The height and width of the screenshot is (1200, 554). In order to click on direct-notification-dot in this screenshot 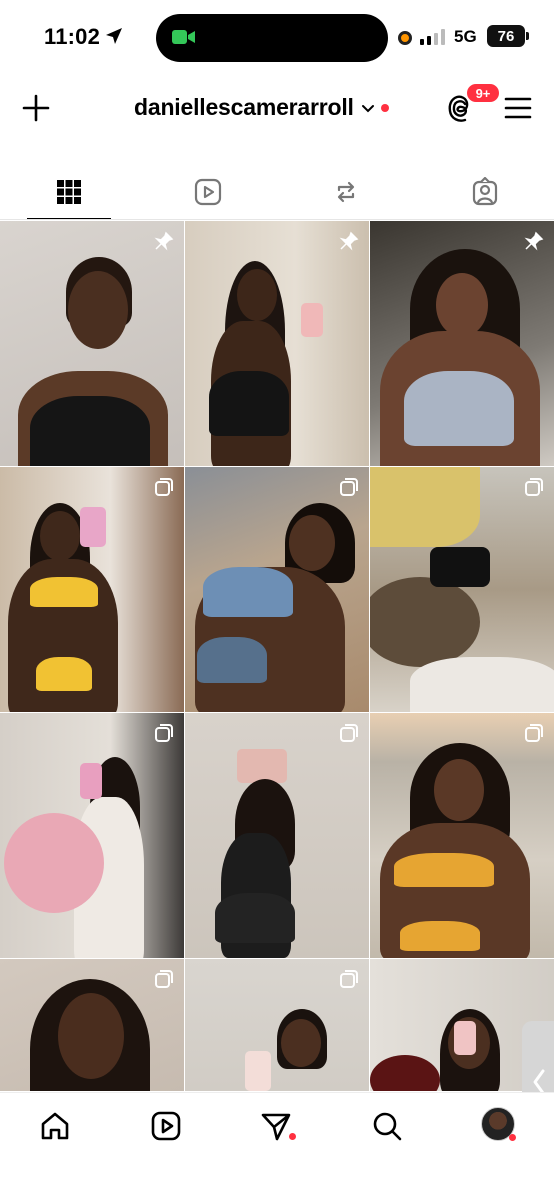, I will do `click(292, 1136)`.